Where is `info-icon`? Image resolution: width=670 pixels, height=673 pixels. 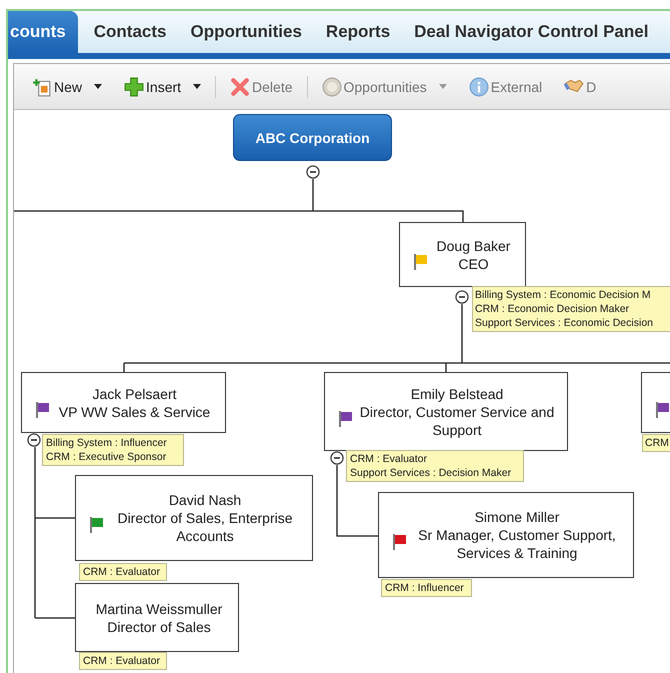
info-icon is located at coordinates (478, 86).